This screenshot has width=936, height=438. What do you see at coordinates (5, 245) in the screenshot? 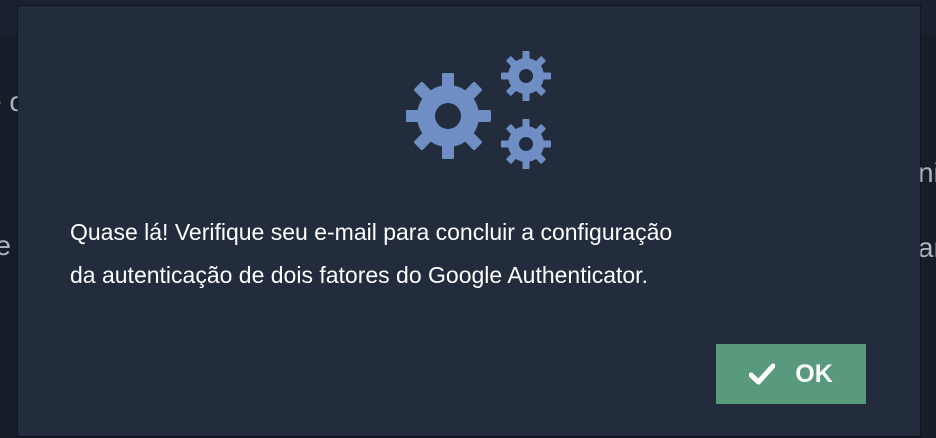
I see `background-text-fragment: re` at bounding box center [5, 245].